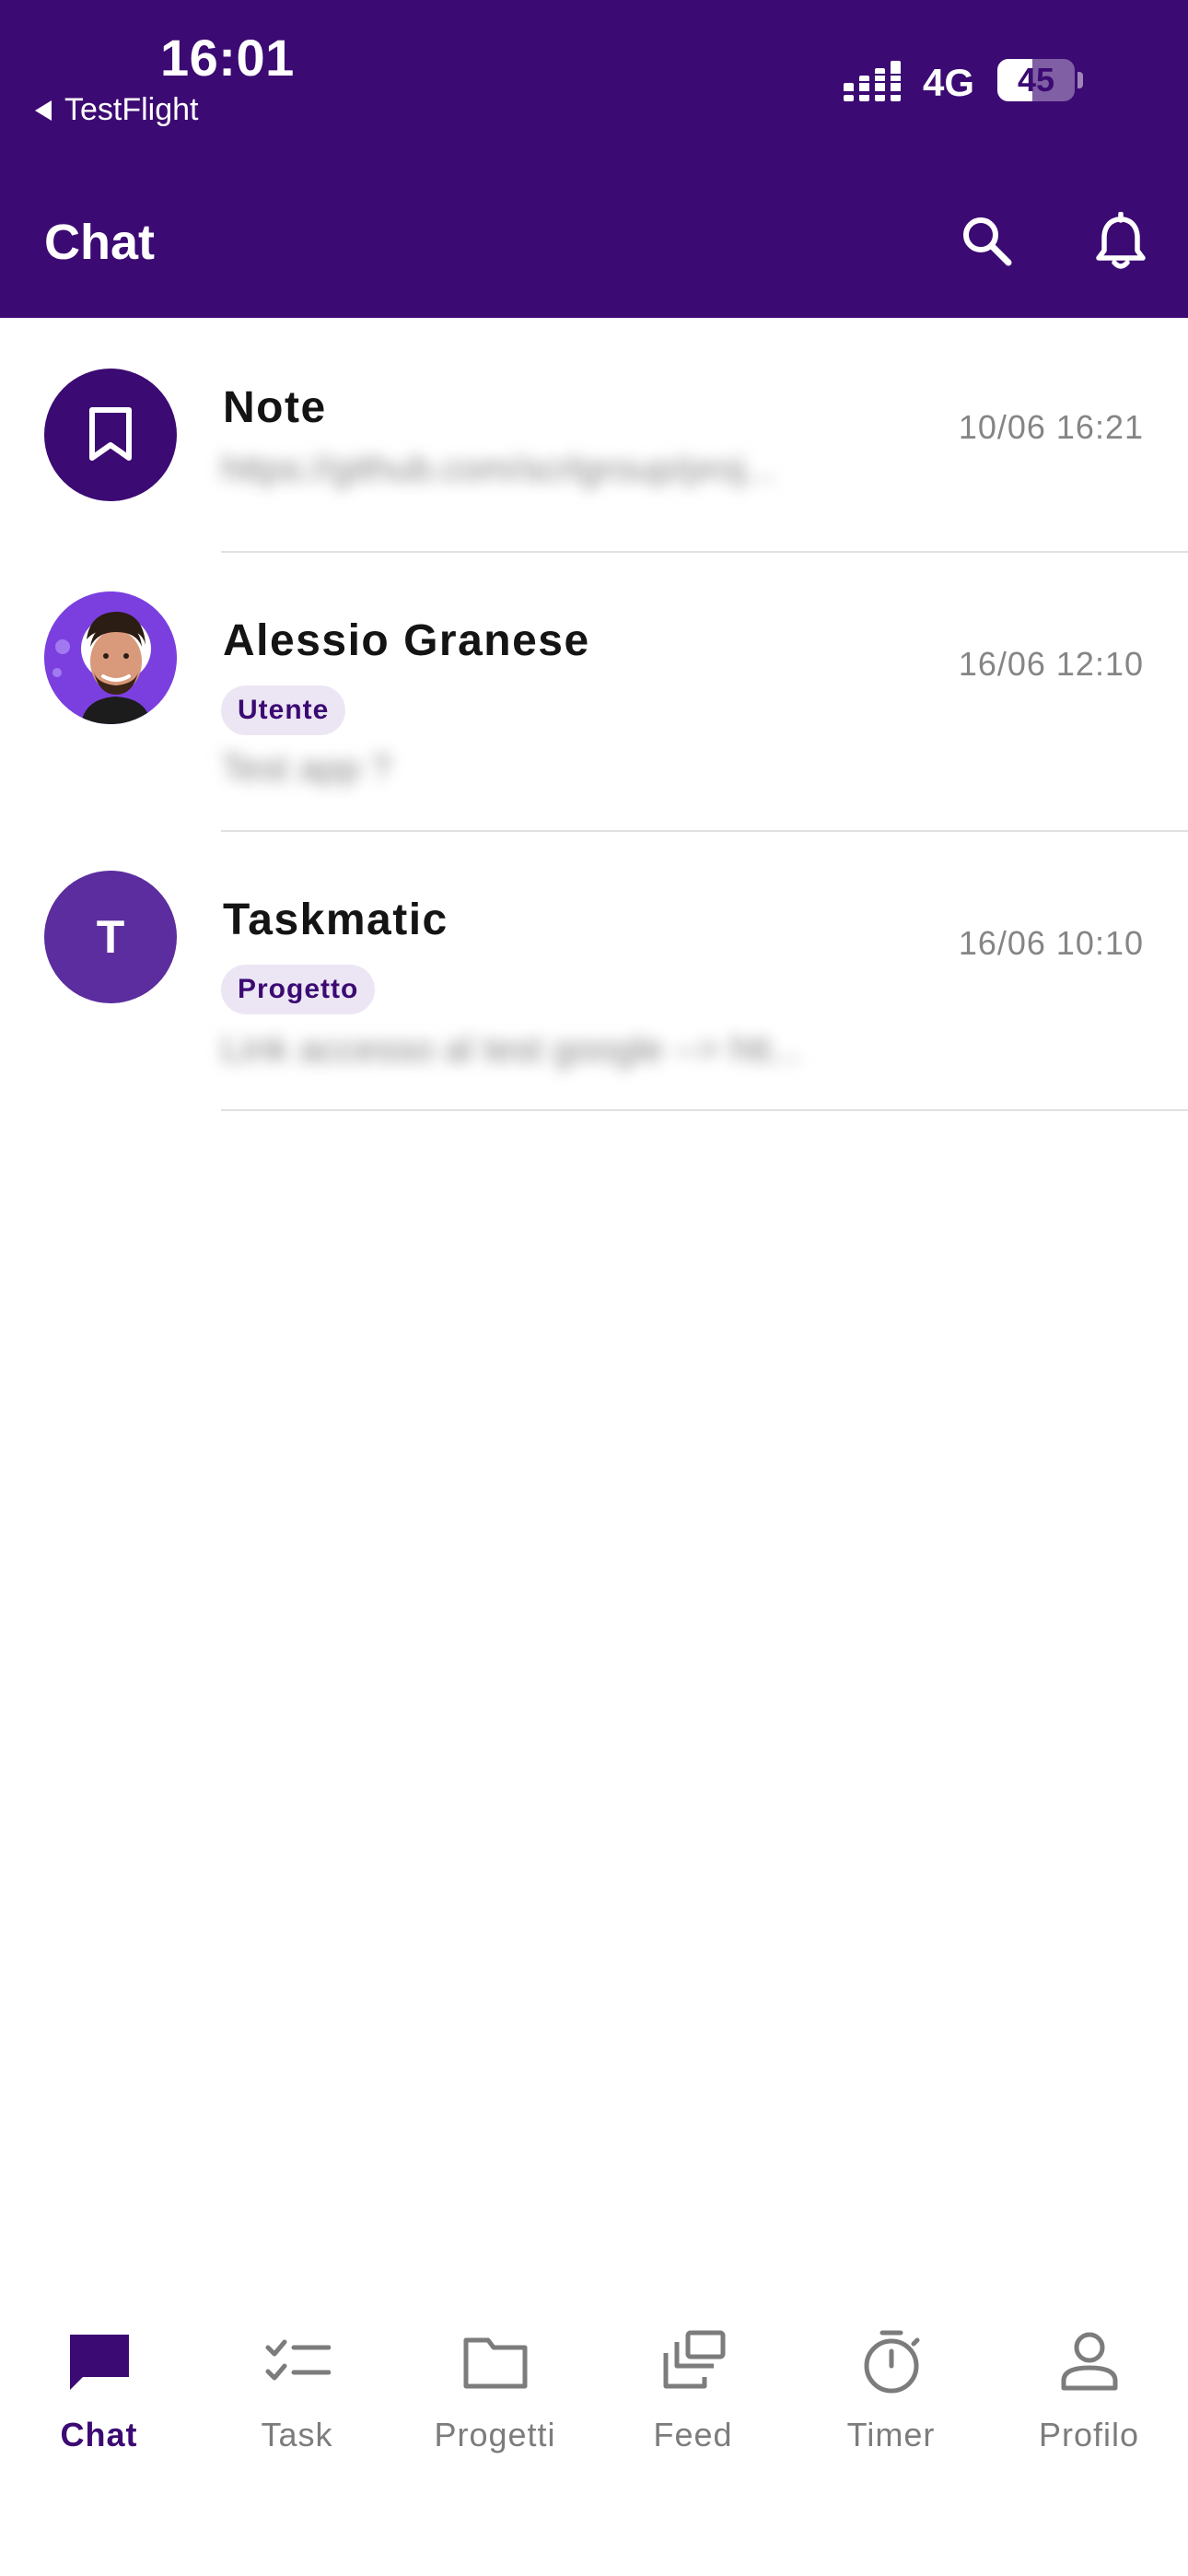  Describe the element at coordinates (1051, 427) in the screenshot. I see `chat-time: 10/06 16:21` at that location.